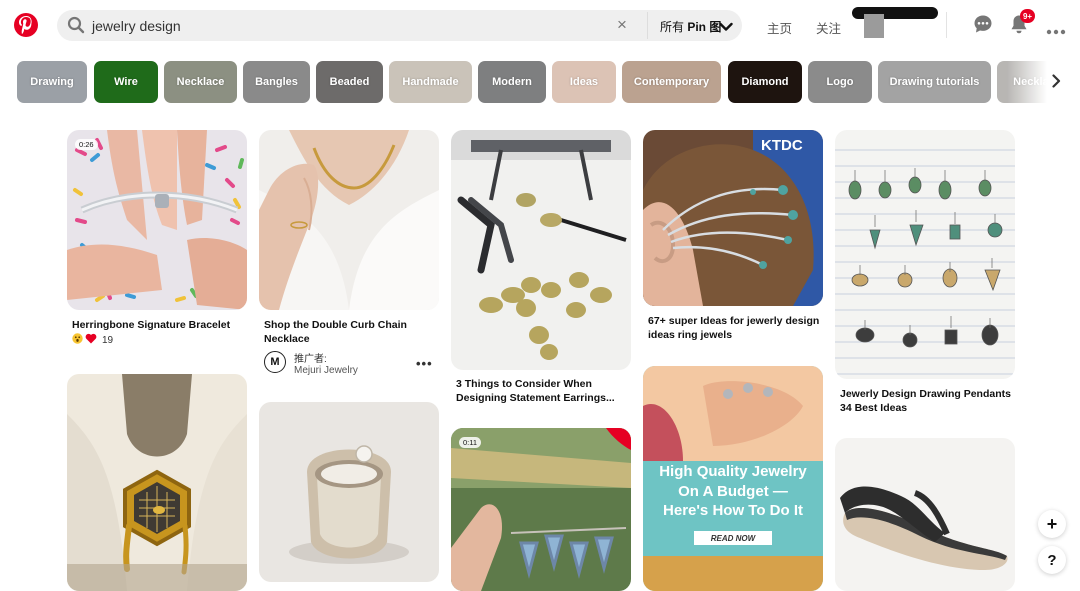 The height and width of the screenshot is (591, 1080). I want to click on search-divider, so click(647, 25).